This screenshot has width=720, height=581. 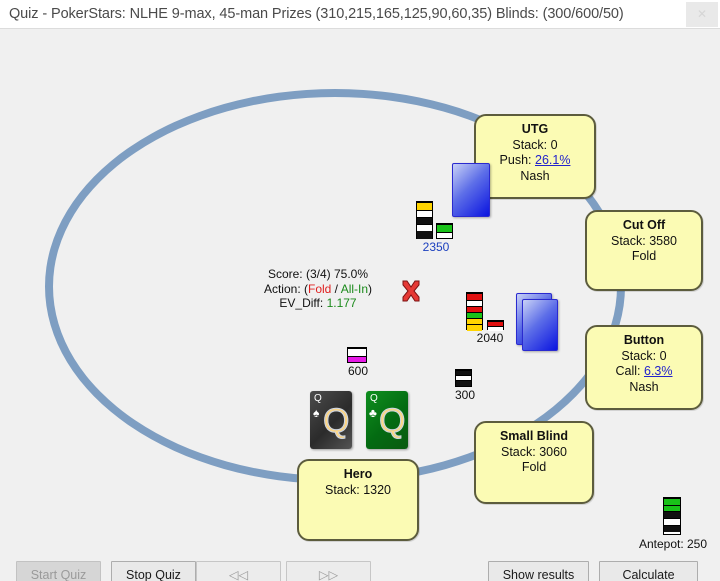 What do you see at coordinates (643, 240) in the screenshot?
I see `seat-cutoff-stack: Stack: 3580` at bounding box center [643, 240].